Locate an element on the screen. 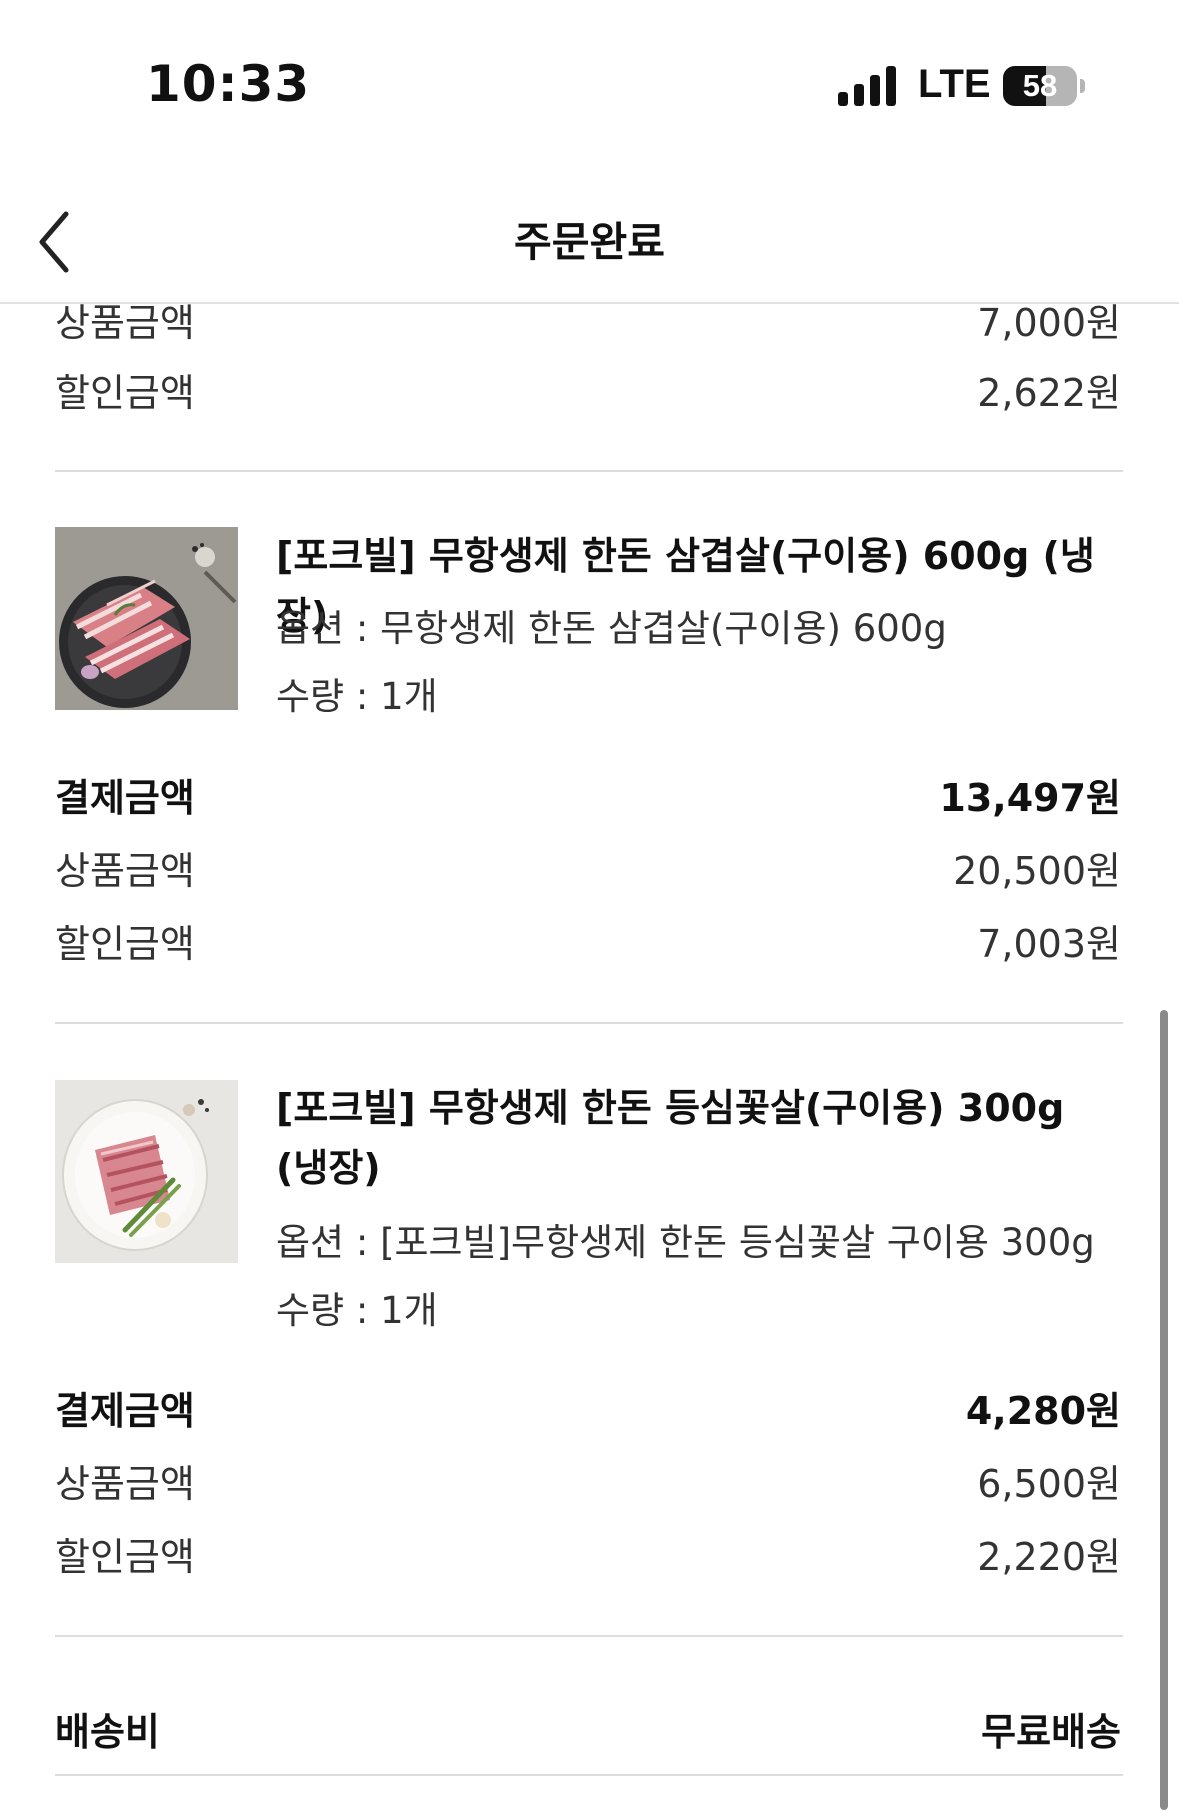  product-thumbnail-pork-belly is located at coordinates (146, 618).